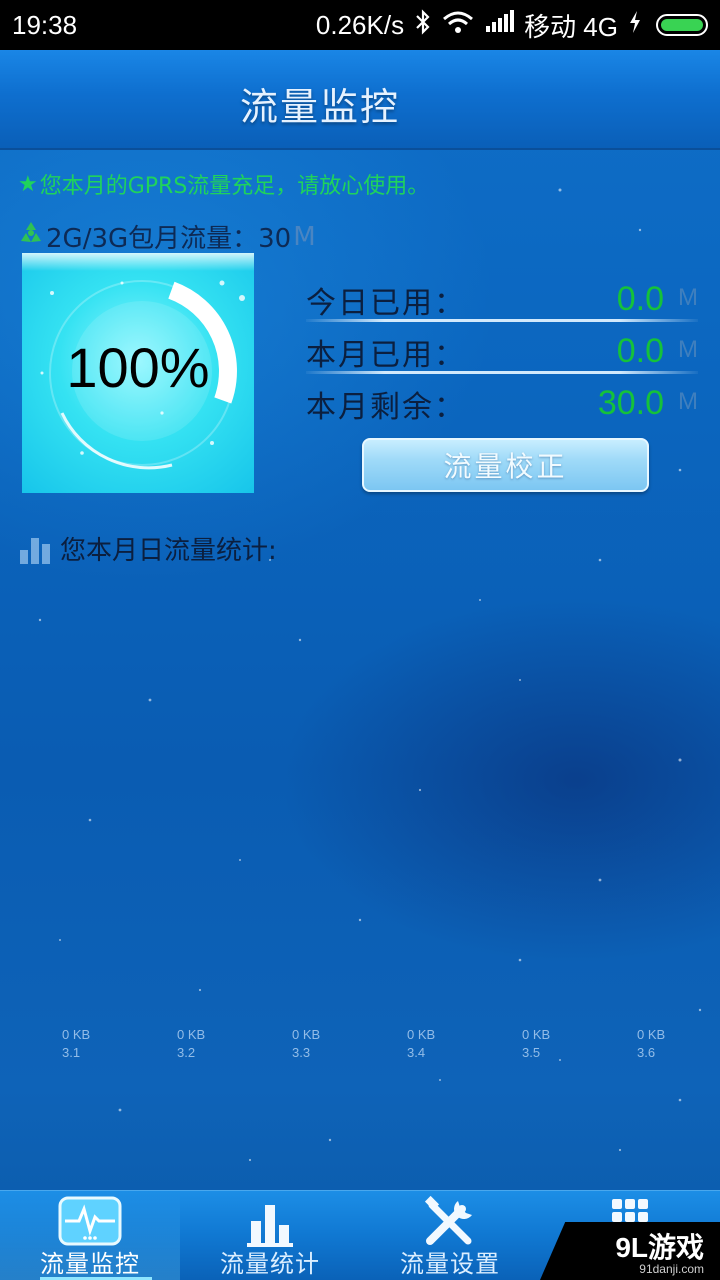  I want to click on daily-stats-title: 您本月日流量统计:, so click(168, 551).